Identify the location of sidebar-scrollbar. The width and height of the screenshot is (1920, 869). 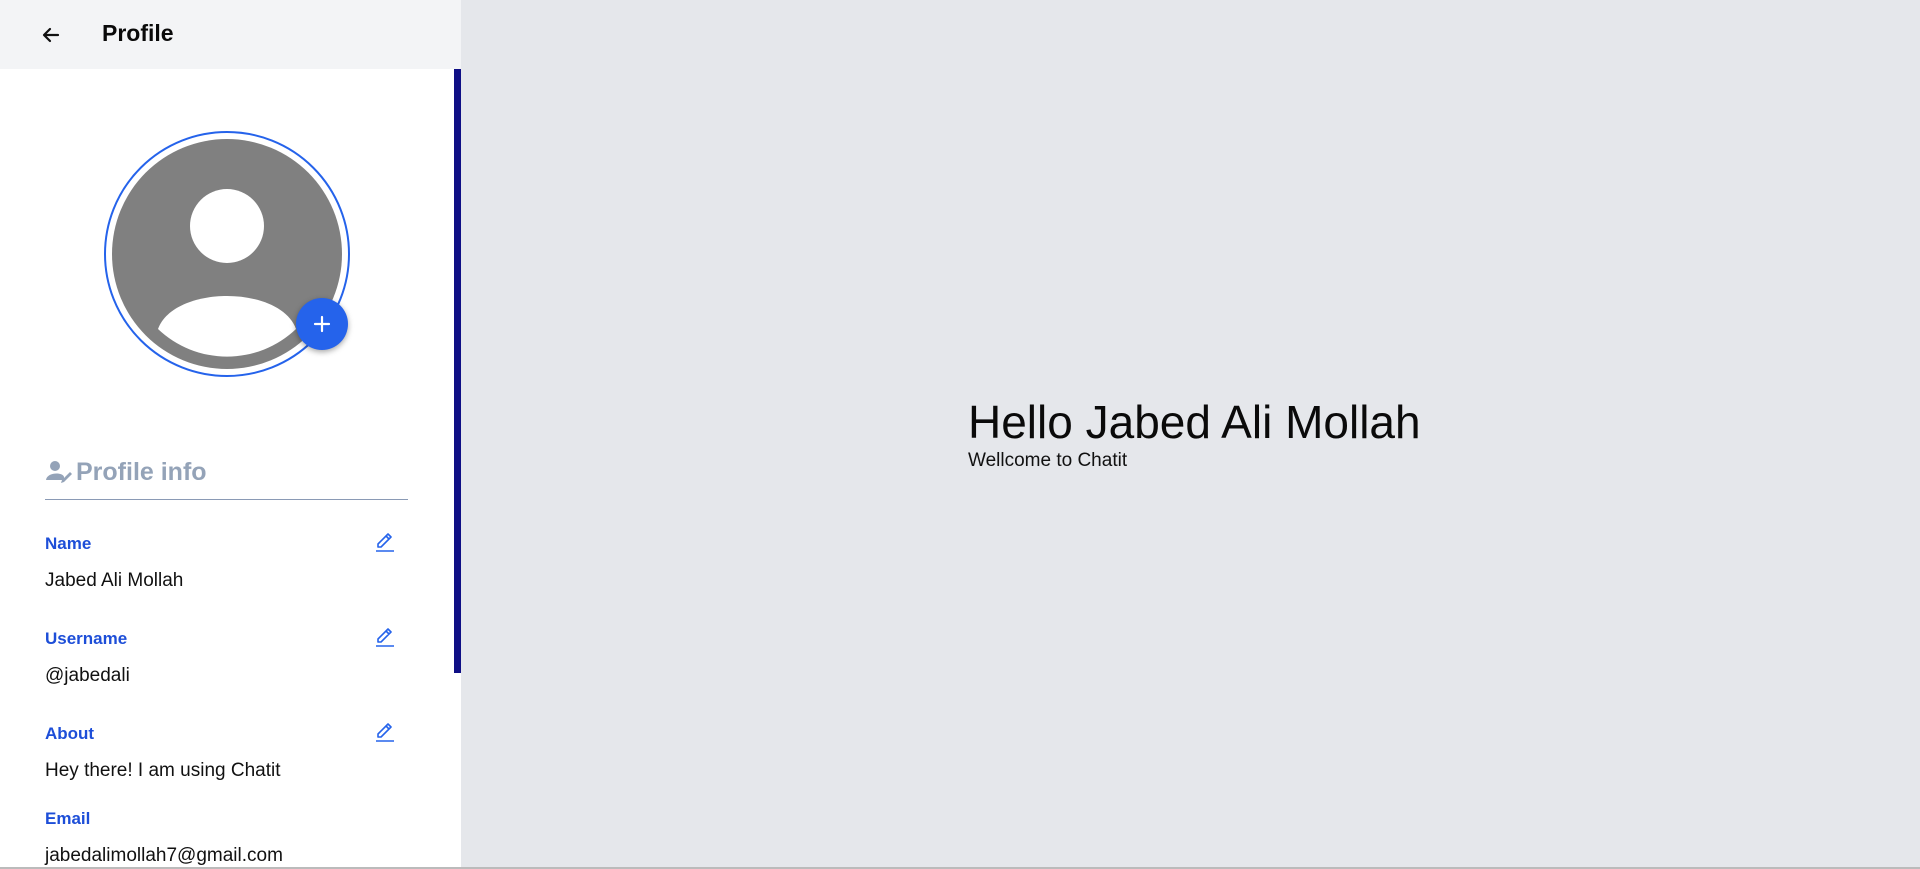
(457, 371).